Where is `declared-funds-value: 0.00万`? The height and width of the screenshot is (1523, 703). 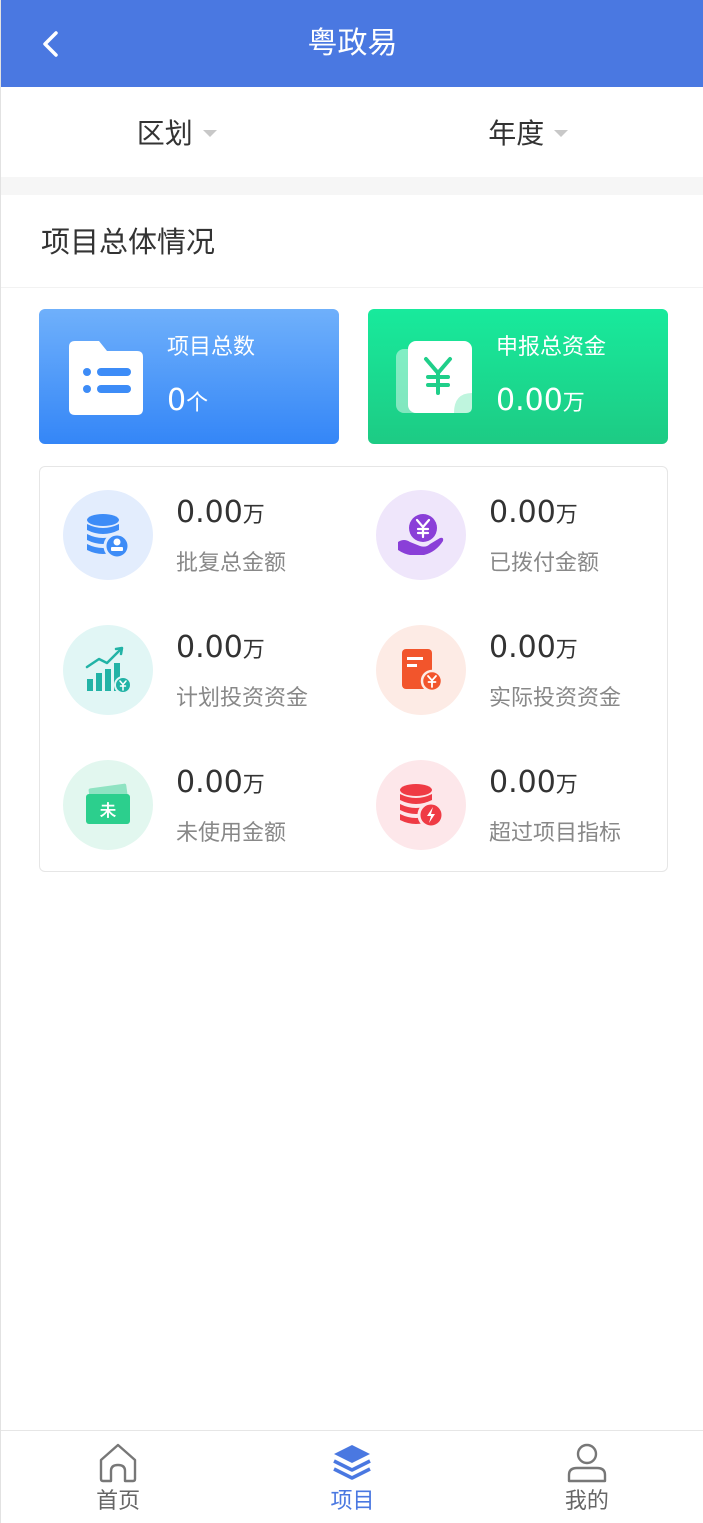
declared-funds-value: 0.00万 is located at coordinates (540, 400).